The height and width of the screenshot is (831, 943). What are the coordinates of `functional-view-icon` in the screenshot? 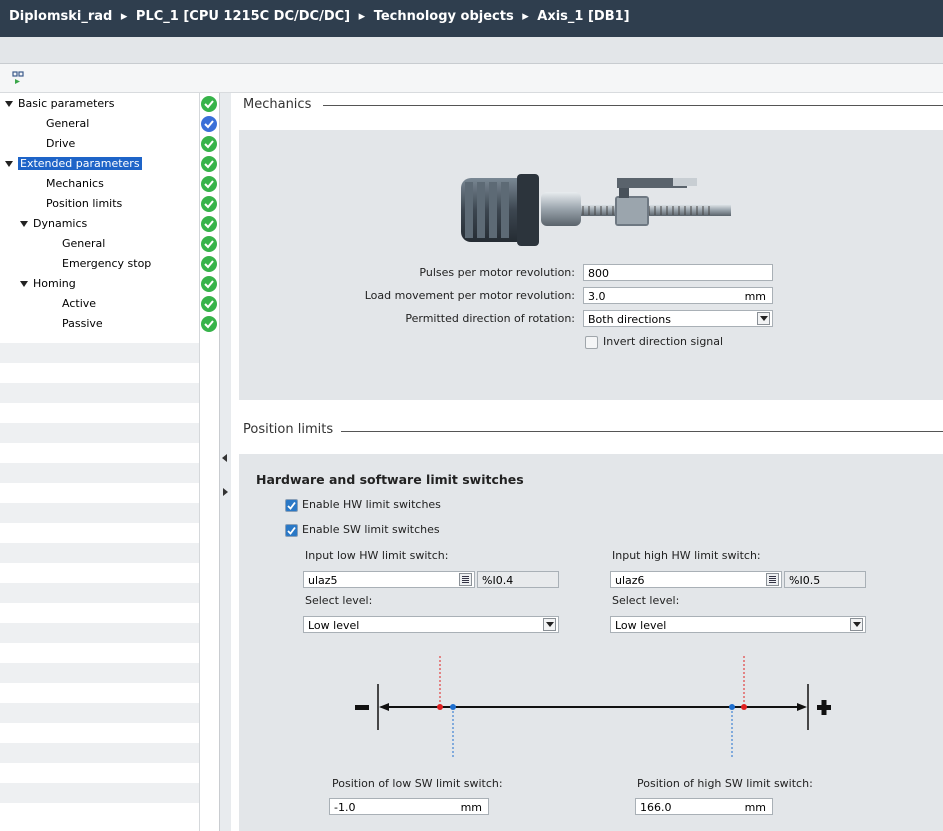 It's located at (19, 78).